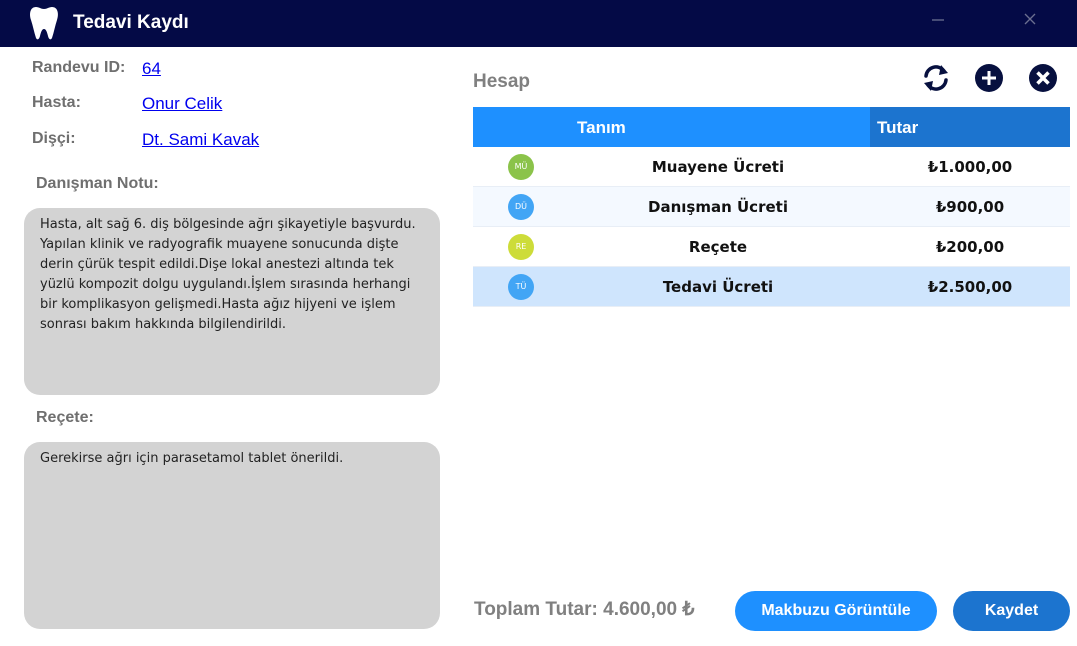 The image size is (1077, 646). What do you see at coordinates (131, 22) in the screenshot?
I see `window-title: Tedavi Kaydı` at bounding box center [131, 22].